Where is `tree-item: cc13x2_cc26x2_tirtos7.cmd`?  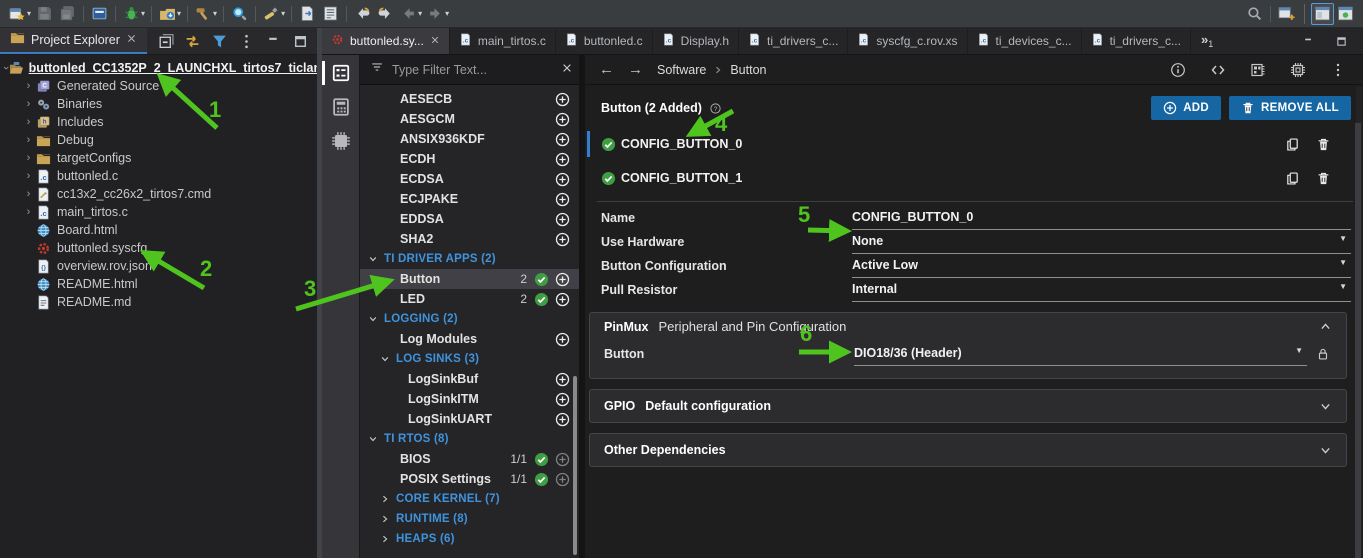 tree-item: cc13x2_cc26x2_tirtos7.cmd is located at coordinates (158, 194).